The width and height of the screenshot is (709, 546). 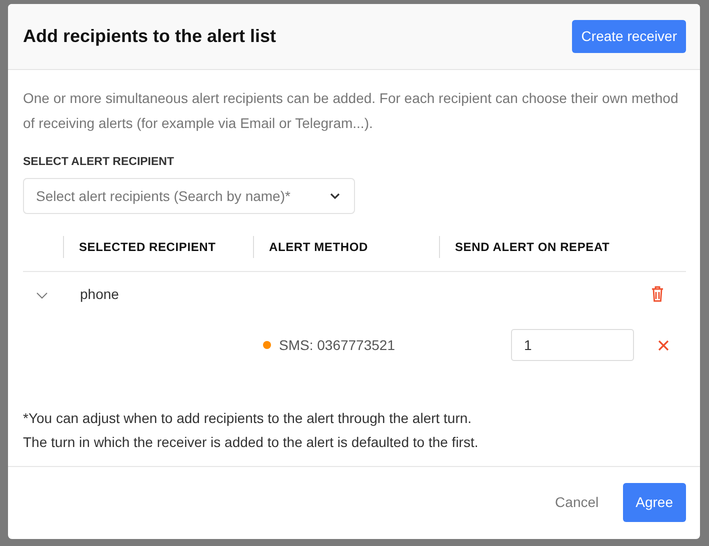 What do you see at coordinates (99, 162) in the screenshot?
I see `field-label: SELECT ALERT RECIPIENT` at bounding box center [99, 162].